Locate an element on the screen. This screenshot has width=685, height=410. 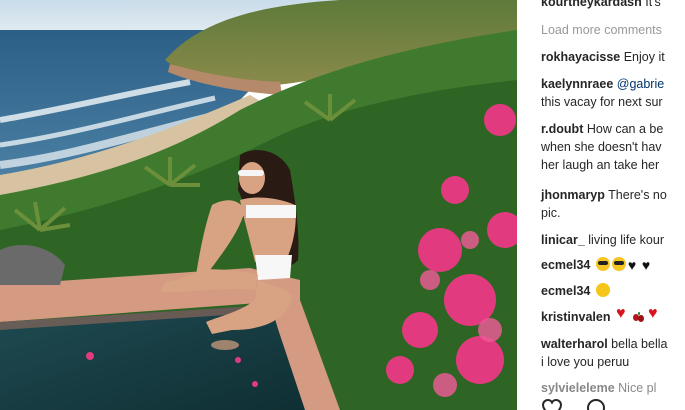
comment-username: kaelynnraee is located at coordinates (577, 84).